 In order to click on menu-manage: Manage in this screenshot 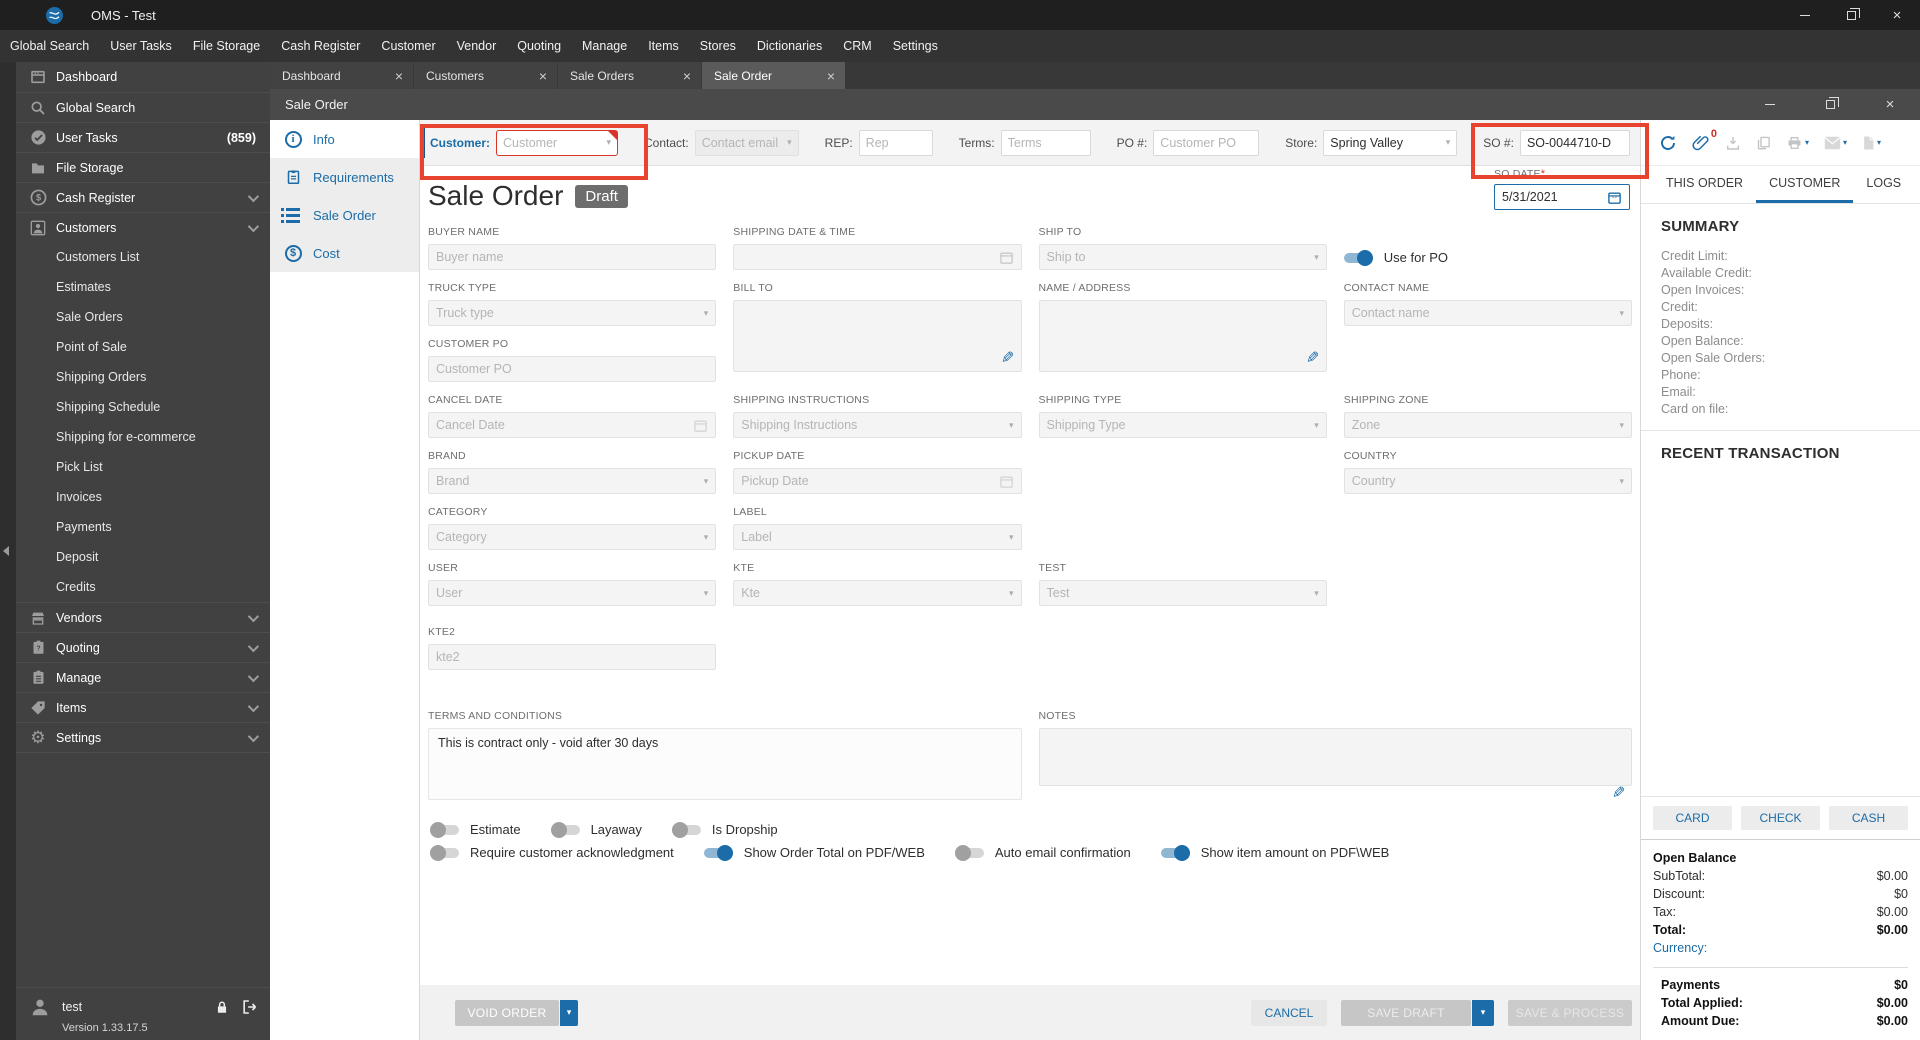, I will do `click(604, 46)`.